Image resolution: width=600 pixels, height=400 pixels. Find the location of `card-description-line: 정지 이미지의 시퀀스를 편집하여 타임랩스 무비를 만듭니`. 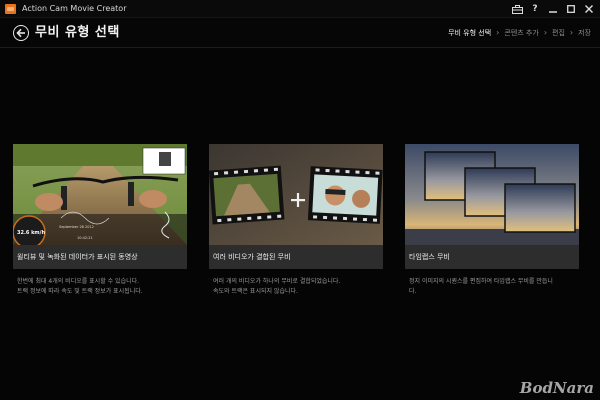

card-description-line: 정지 이미지의 시퀀스를 편집하여 타임랩스 무비를 만듭니 is located at coordinates (481, 281).